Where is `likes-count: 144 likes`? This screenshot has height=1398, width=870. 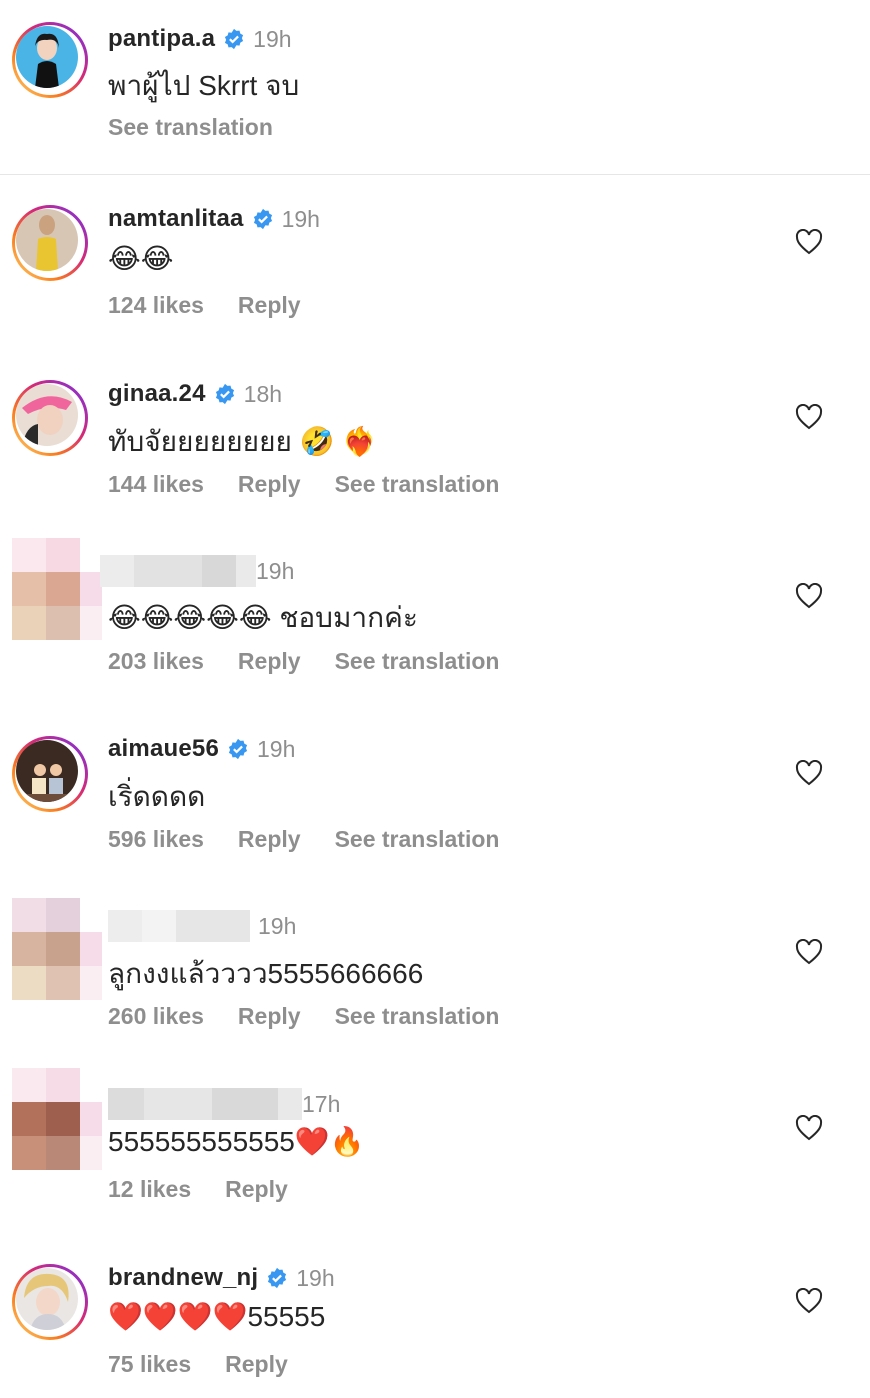 likes-count: 144 likes is located at coordinates (156, 484).